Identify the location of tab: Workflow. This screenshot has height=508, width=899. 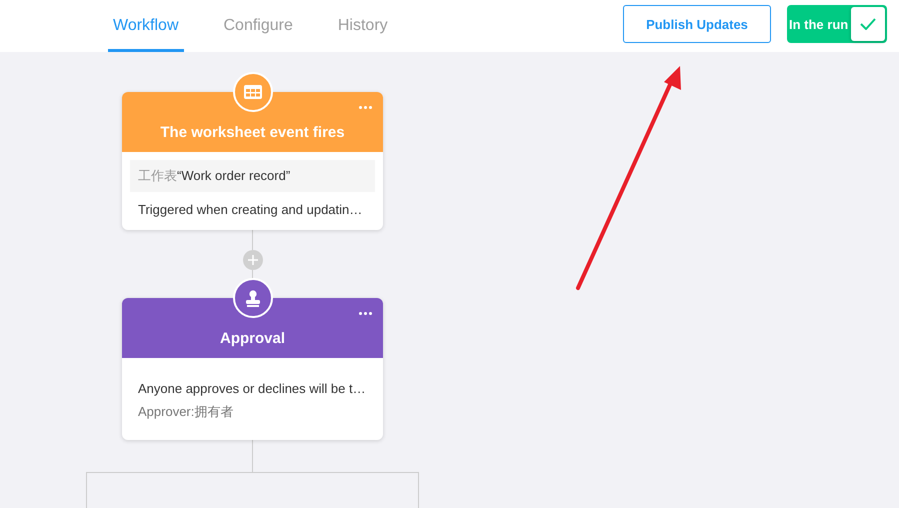
(146, 26).